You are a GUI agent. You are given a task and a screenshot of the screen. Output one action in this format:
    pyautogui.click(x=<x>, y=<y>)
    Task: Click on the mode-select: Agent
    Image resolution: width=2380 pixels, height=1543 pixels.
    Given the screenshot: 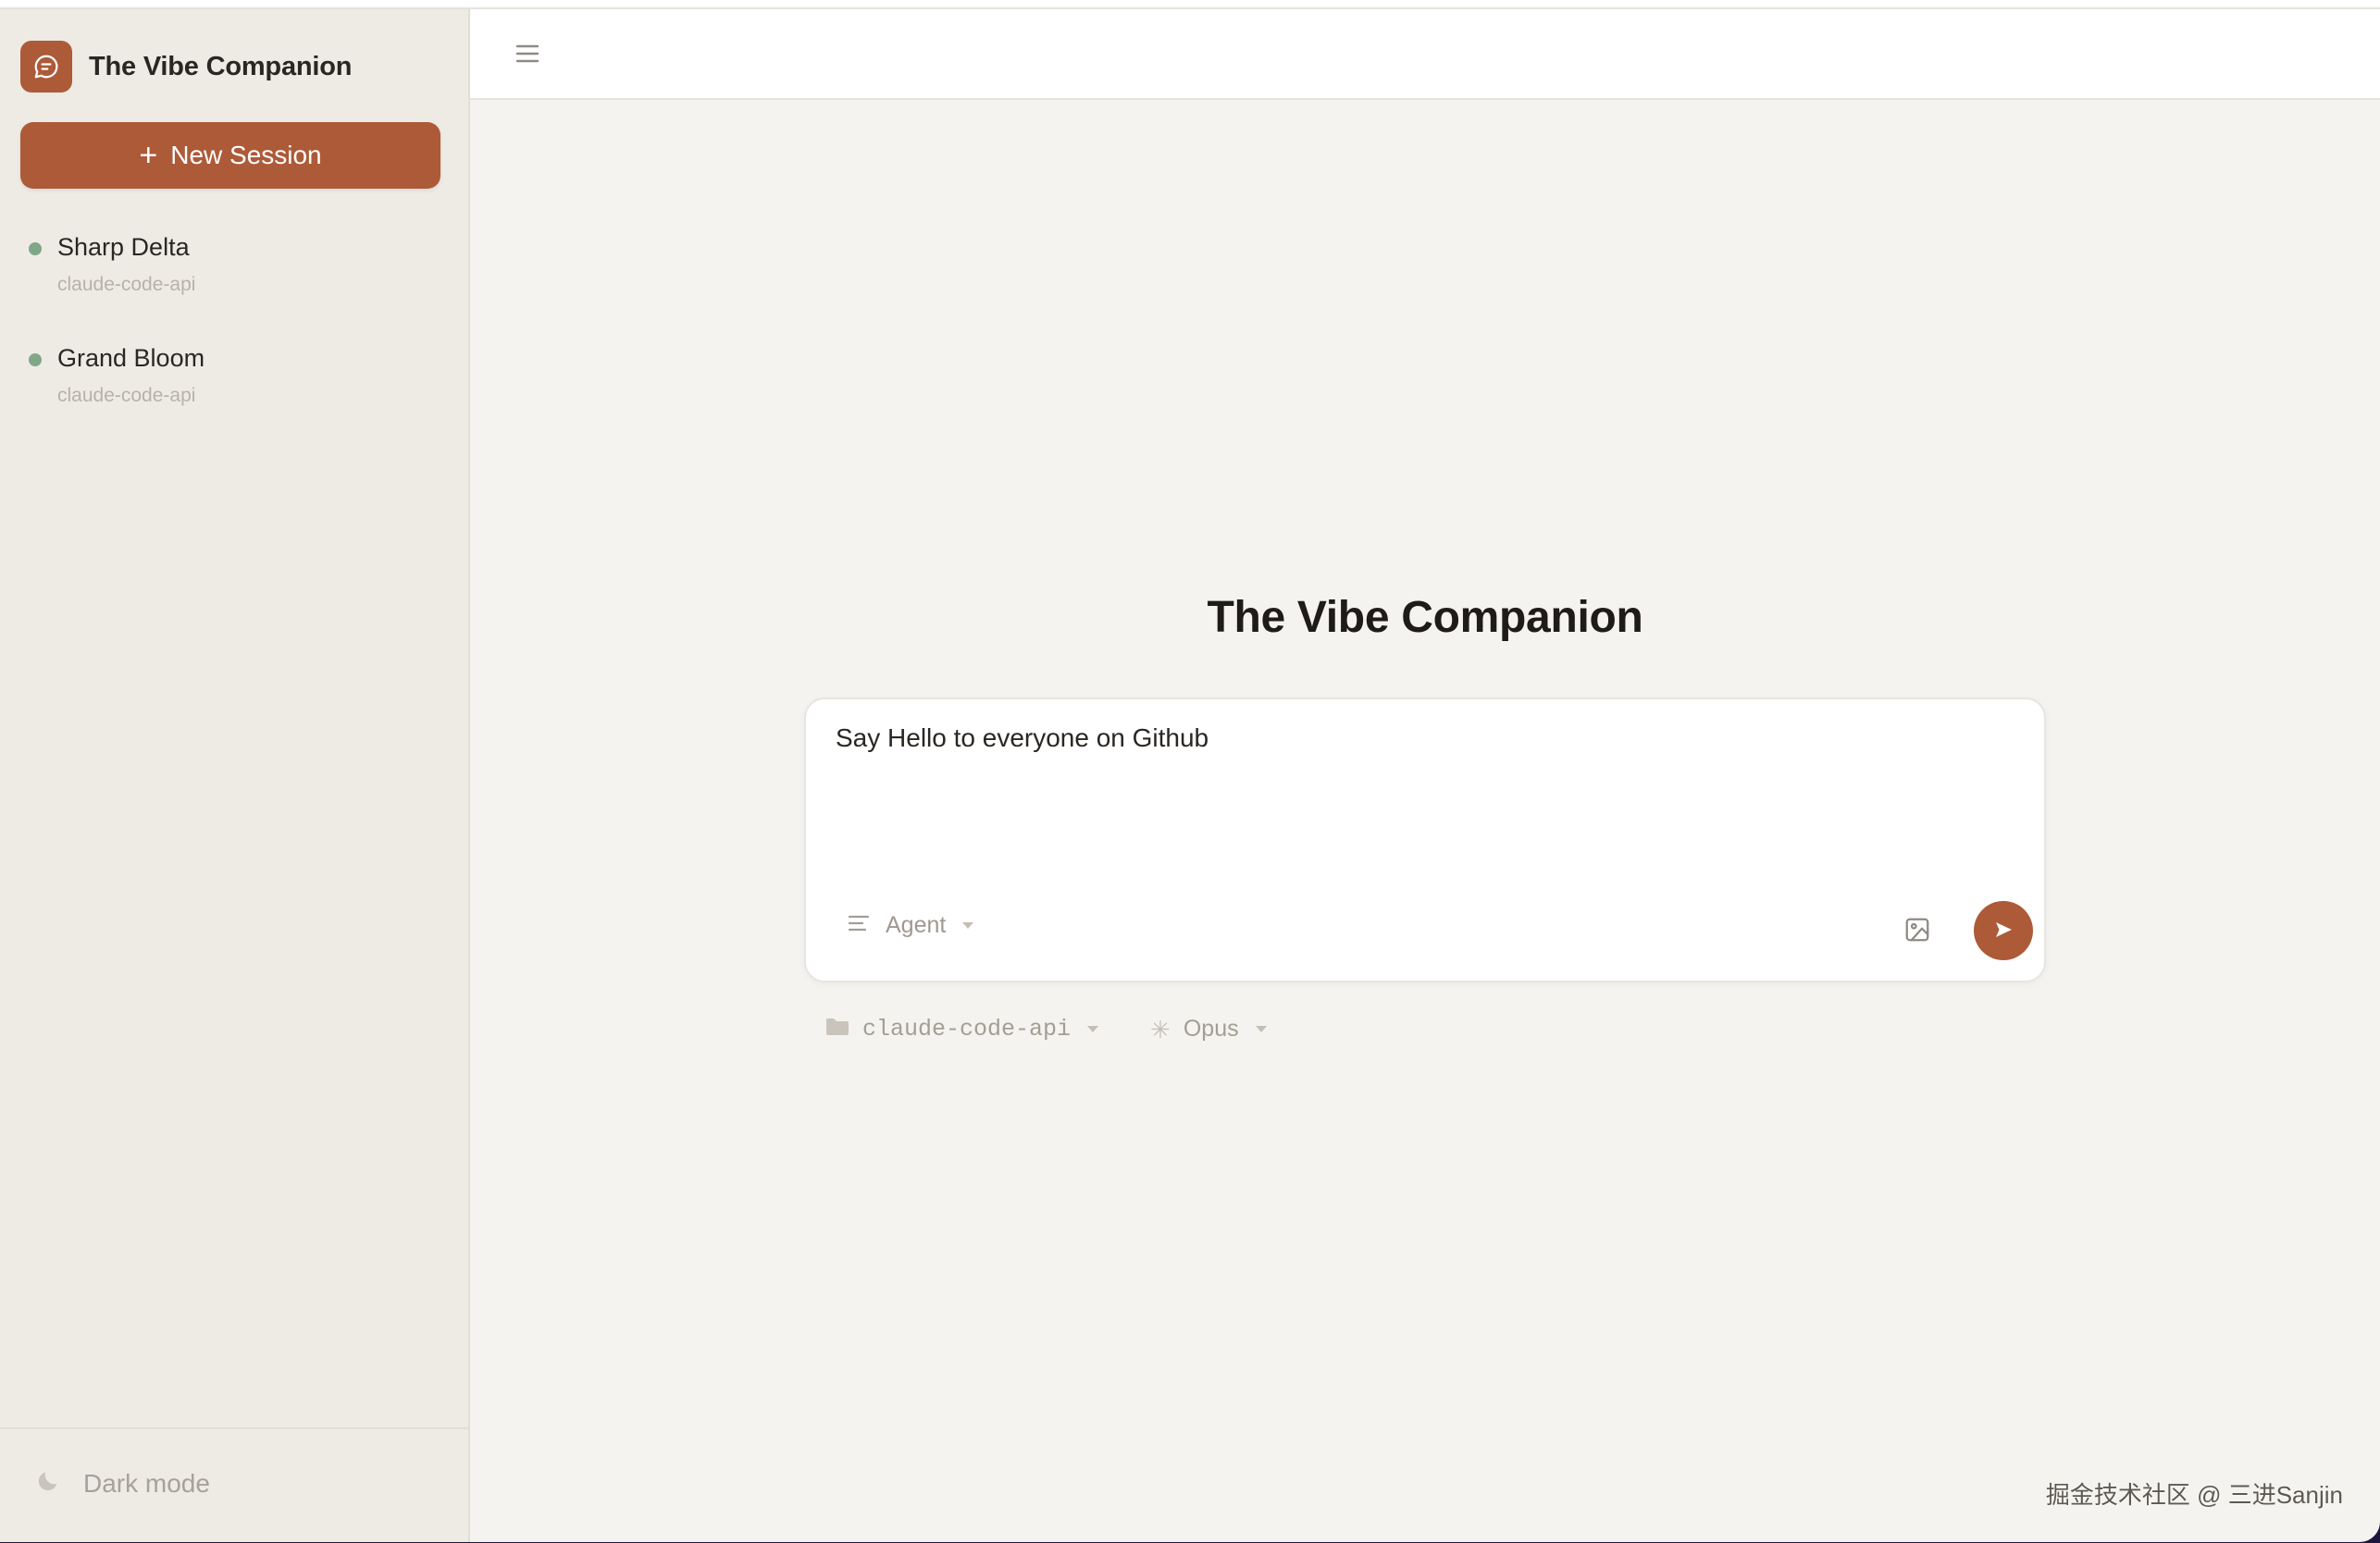 What is the action you would take?
    pyautogui.click(x=910, y=925)
    